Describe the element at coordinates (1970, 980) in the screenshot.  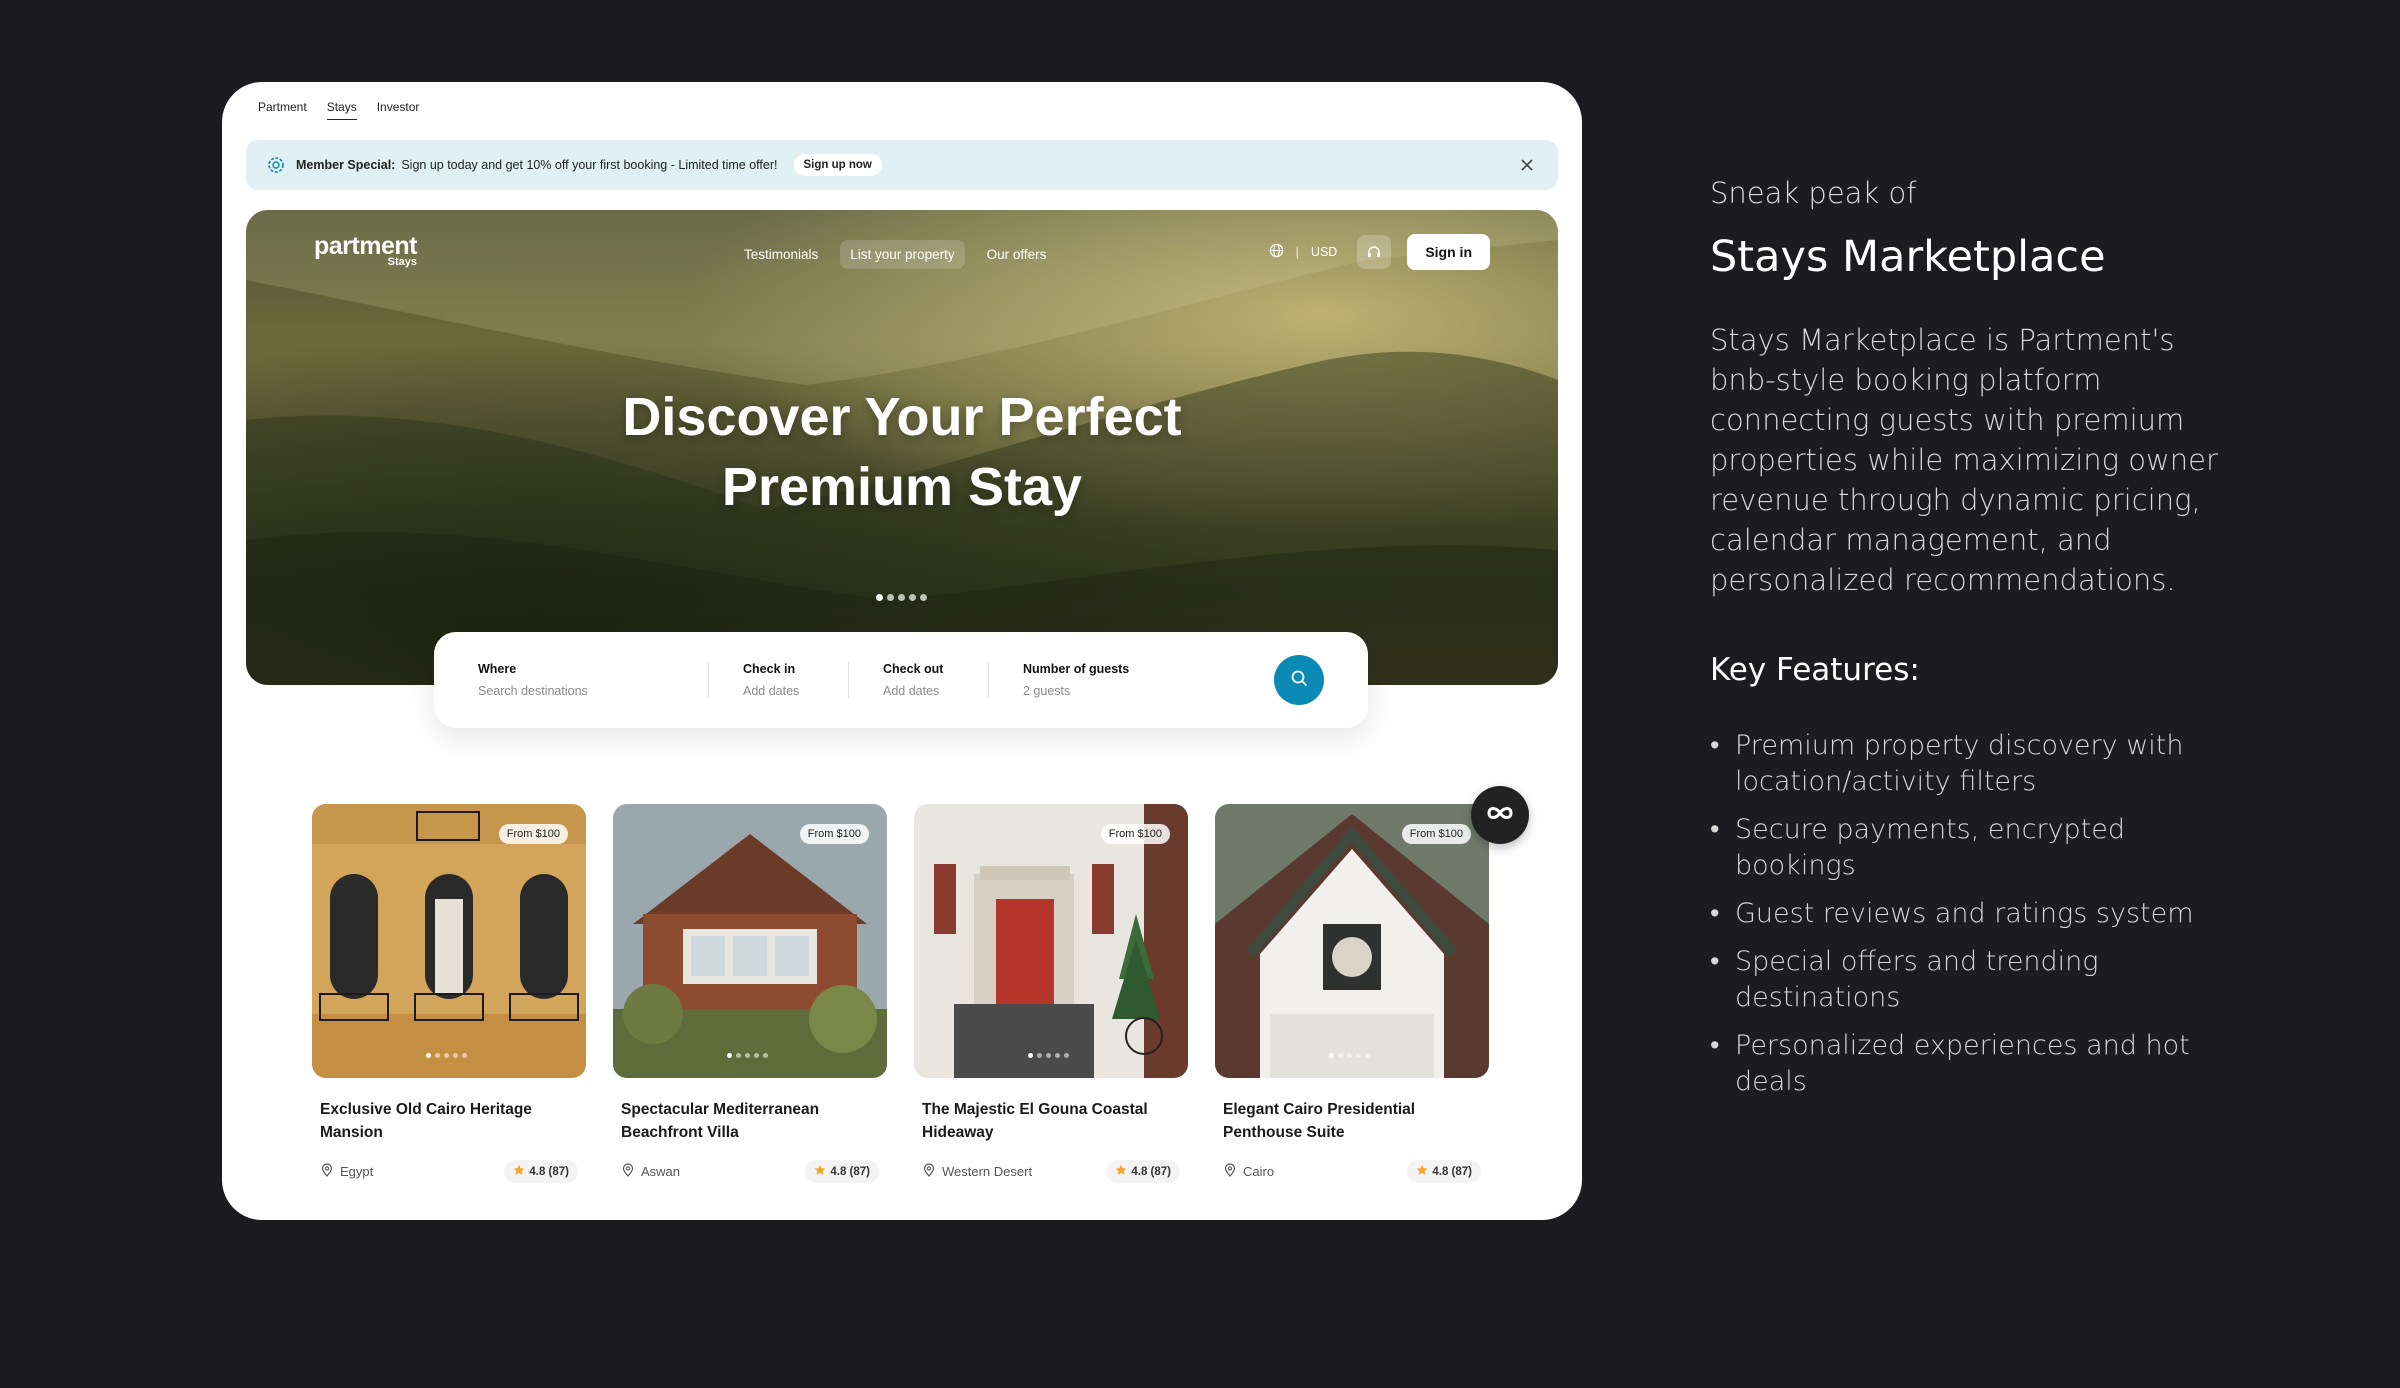
I see `feature-item: Special offers and trending destinations` at that location.